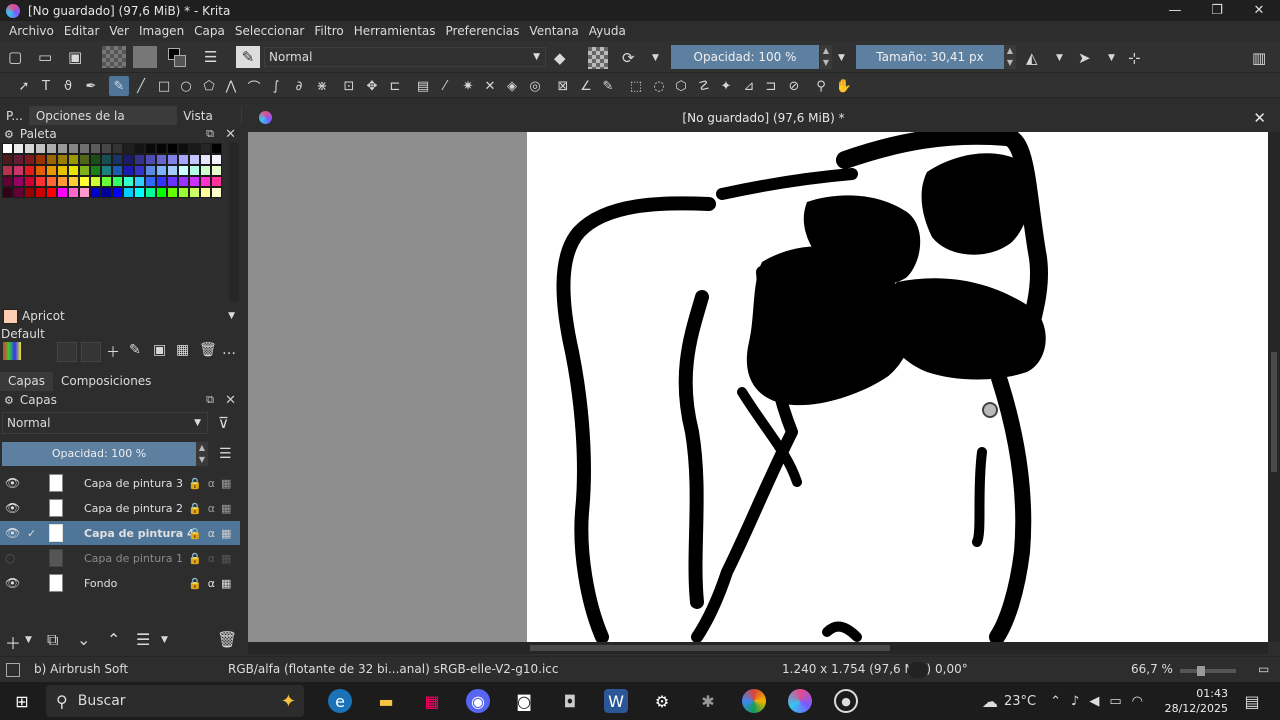 This screenshot has width=1280, height=720. I want to click on polygon-selection-icon: ⬡, so click(681, 86).